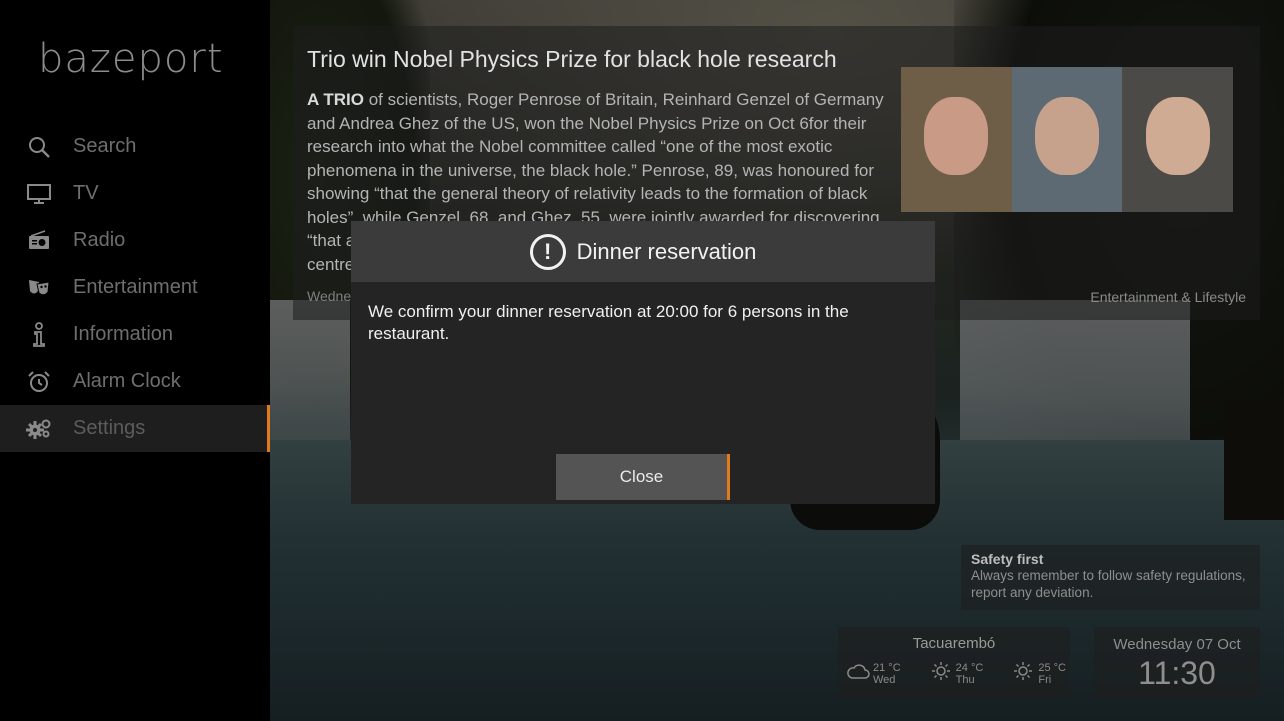  I want to click on news-lead: A TRIO, so click(335, 99).